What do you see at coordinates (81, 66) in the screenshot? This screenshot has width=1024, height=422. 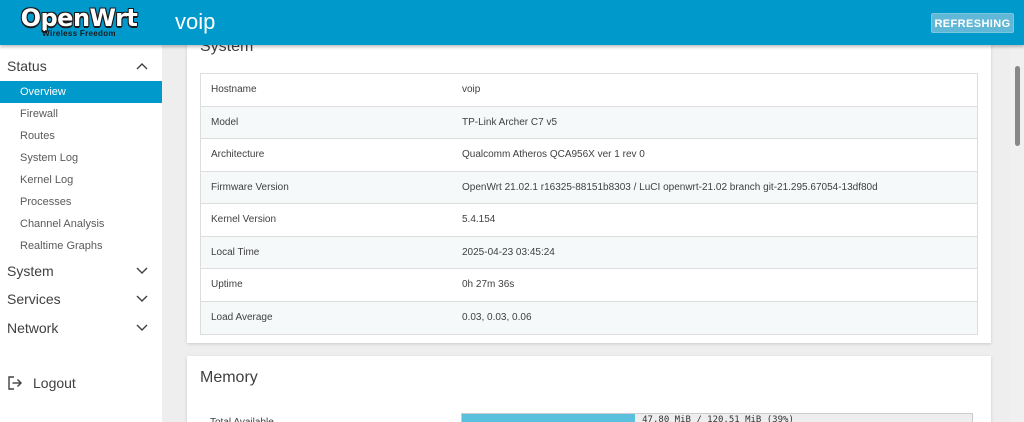 I see `menu-status: Status` at bounding box center [81, 66].